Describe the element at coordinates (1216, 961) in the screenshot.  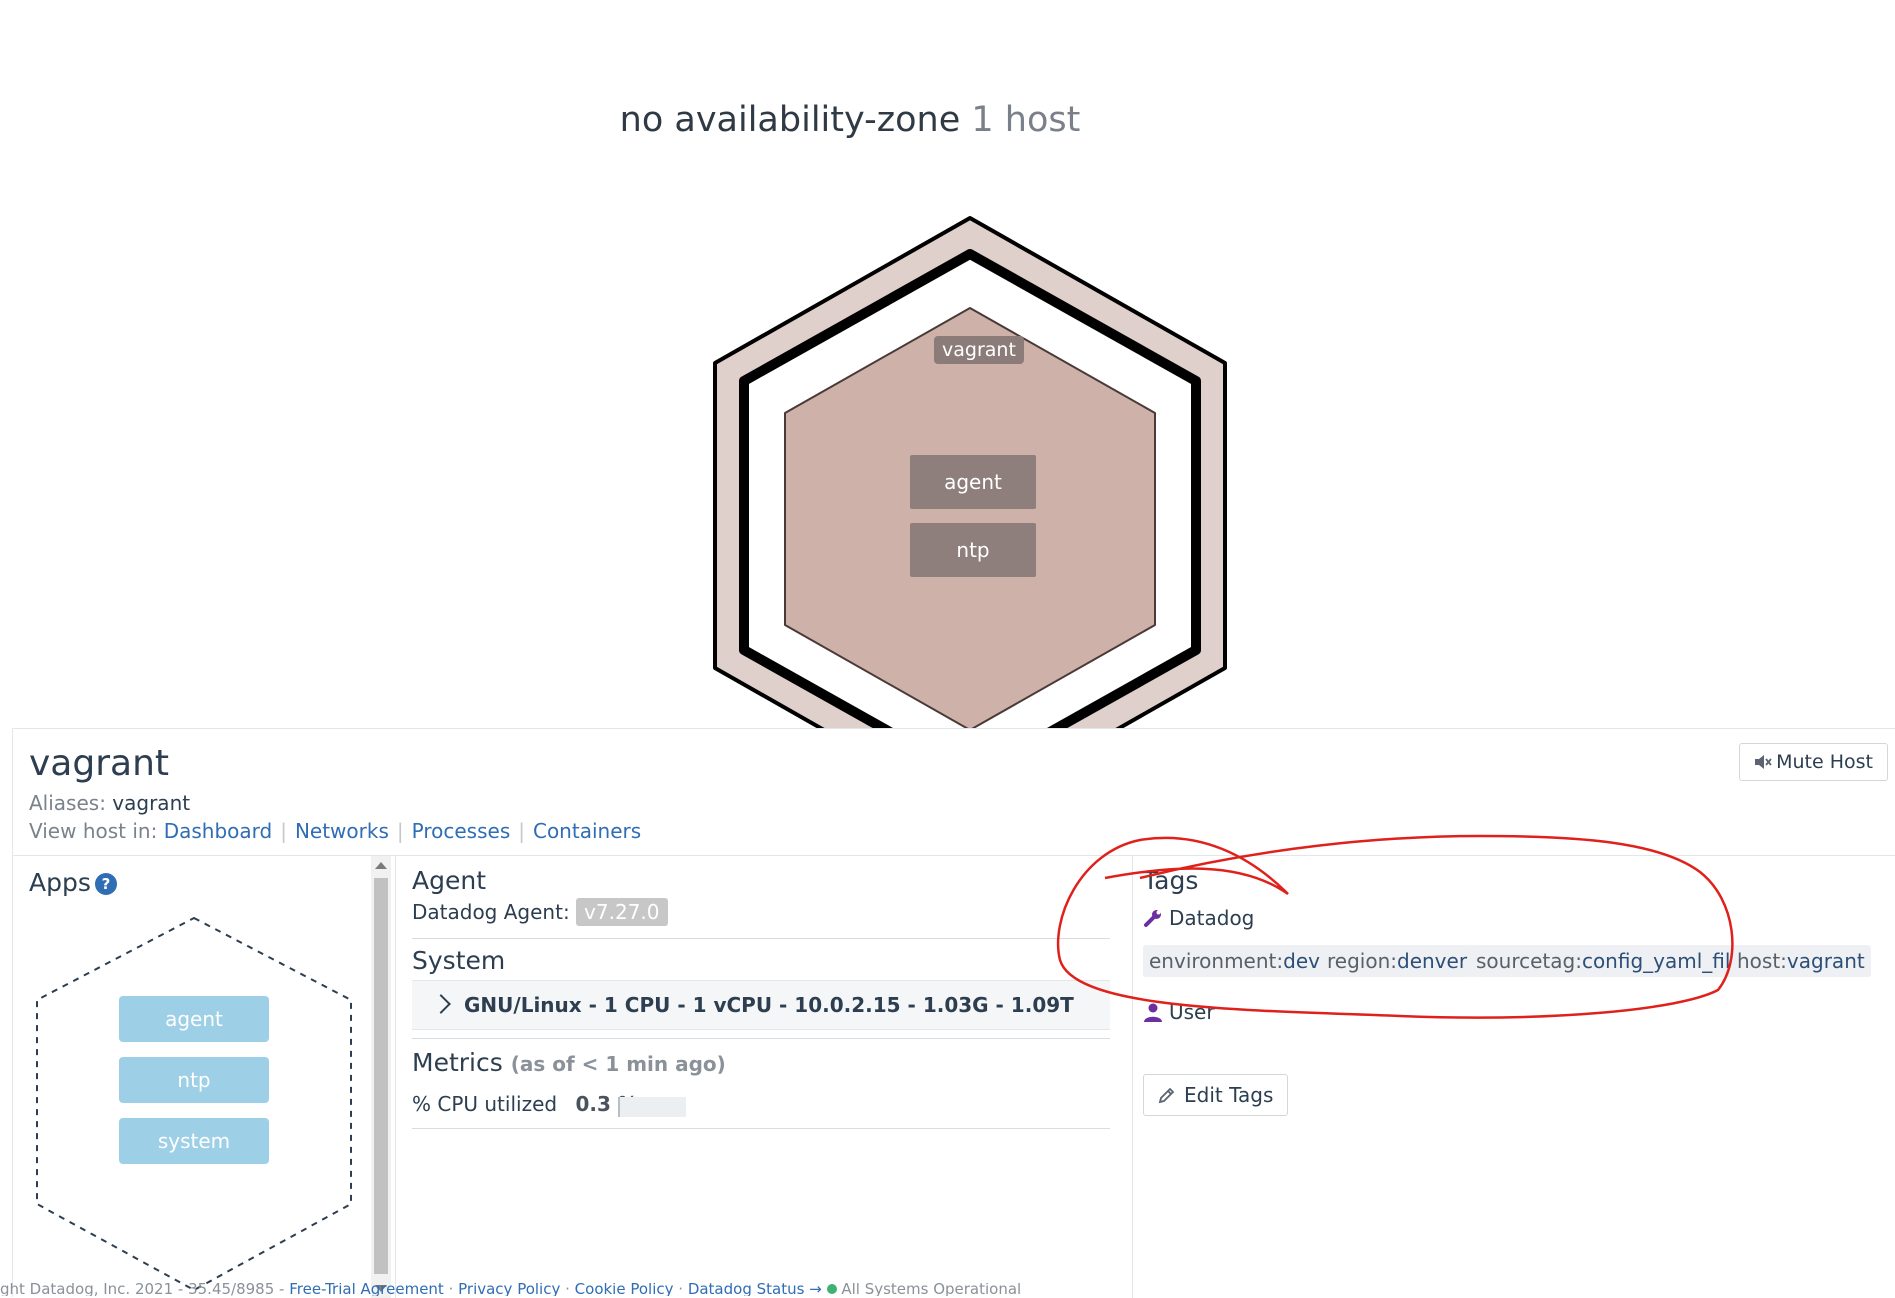
I see `tag-key: environment:` at that location.